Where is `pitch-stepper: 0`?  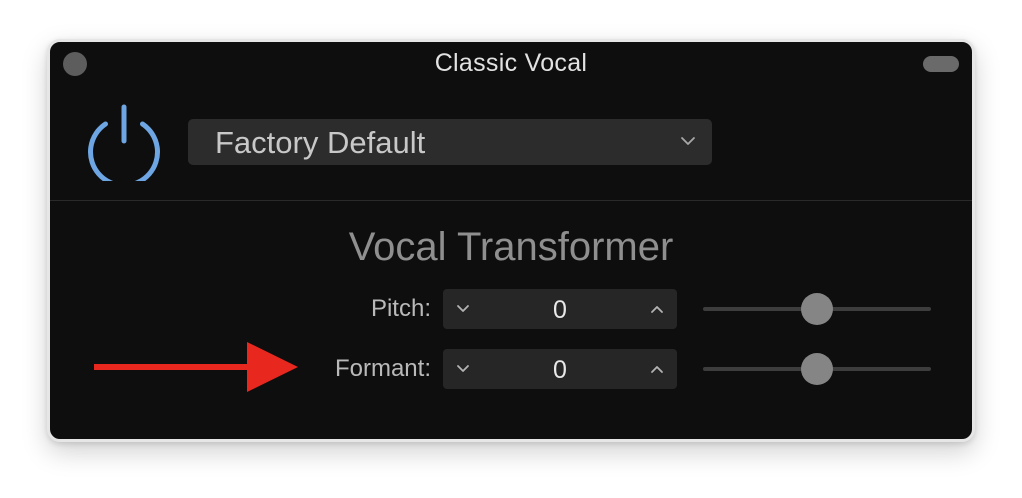
pitch-stepper: 0 is located at coordinates (560, 309).